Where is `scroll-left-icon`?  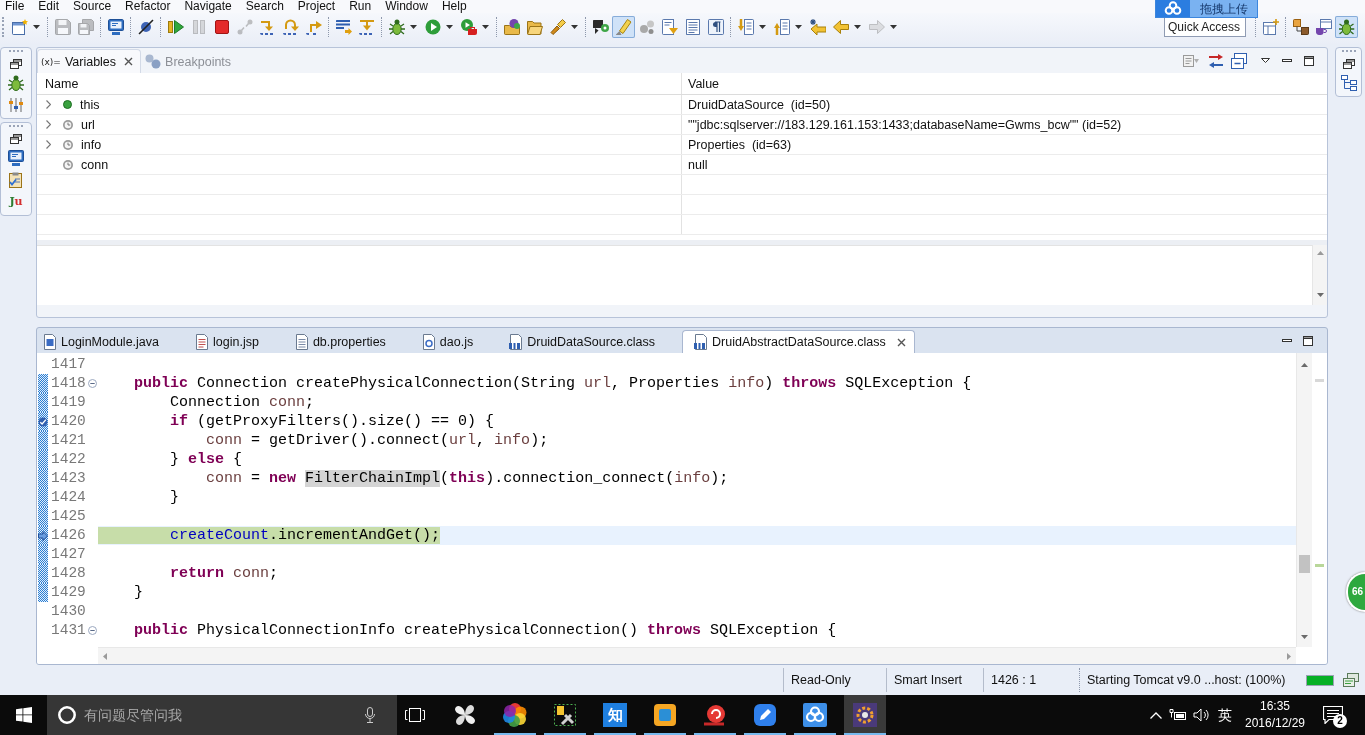
scroll-left-icon is located at coordinates (105, 656).